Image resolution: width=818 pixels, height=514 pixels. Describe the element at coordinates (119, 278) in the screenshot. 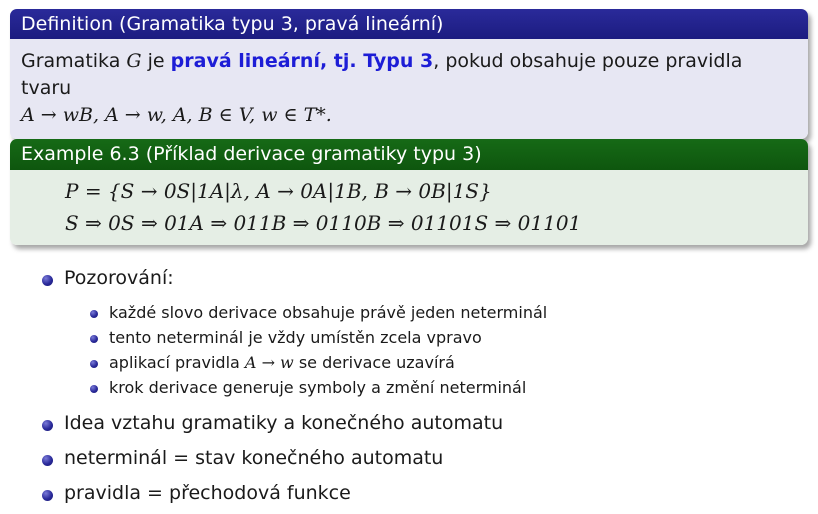

I see `list-item: Pozorování:` at that location.